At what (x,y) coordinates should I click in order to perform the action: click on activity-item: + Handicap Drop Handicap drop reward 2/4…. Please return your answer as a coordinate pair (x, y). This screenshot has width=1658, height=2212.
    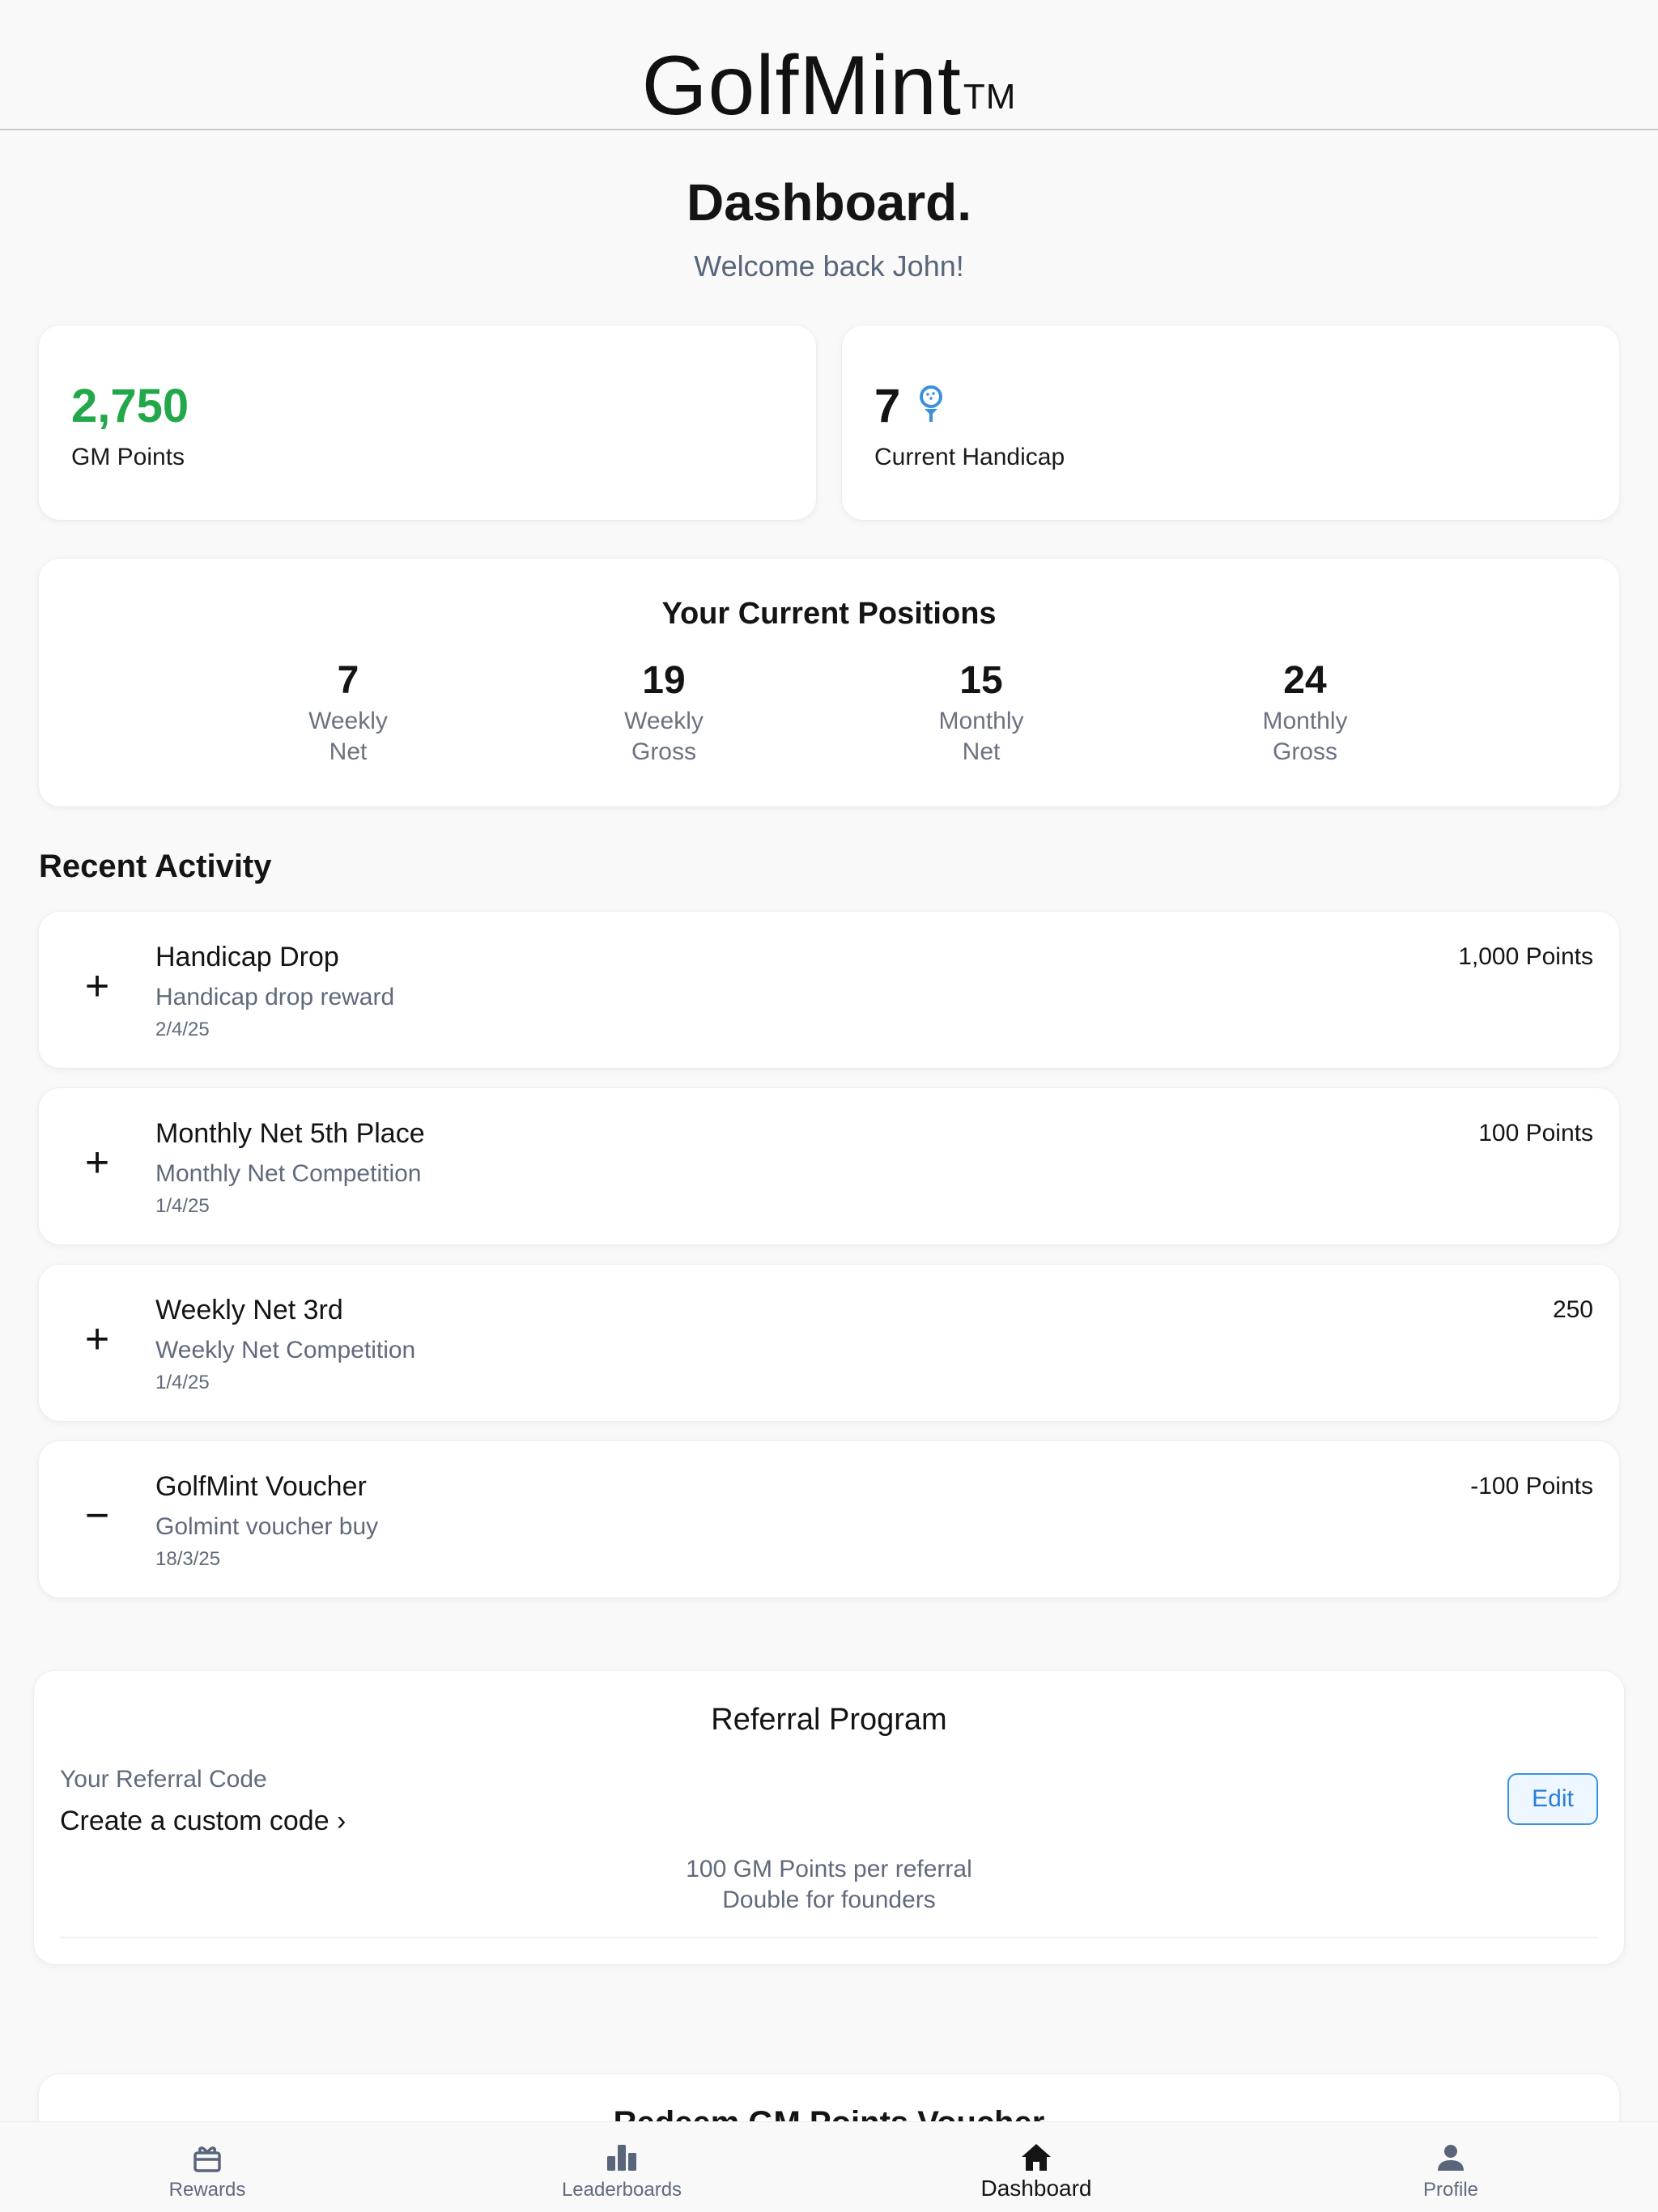
    Looking at the image, I should click on (829, 990).